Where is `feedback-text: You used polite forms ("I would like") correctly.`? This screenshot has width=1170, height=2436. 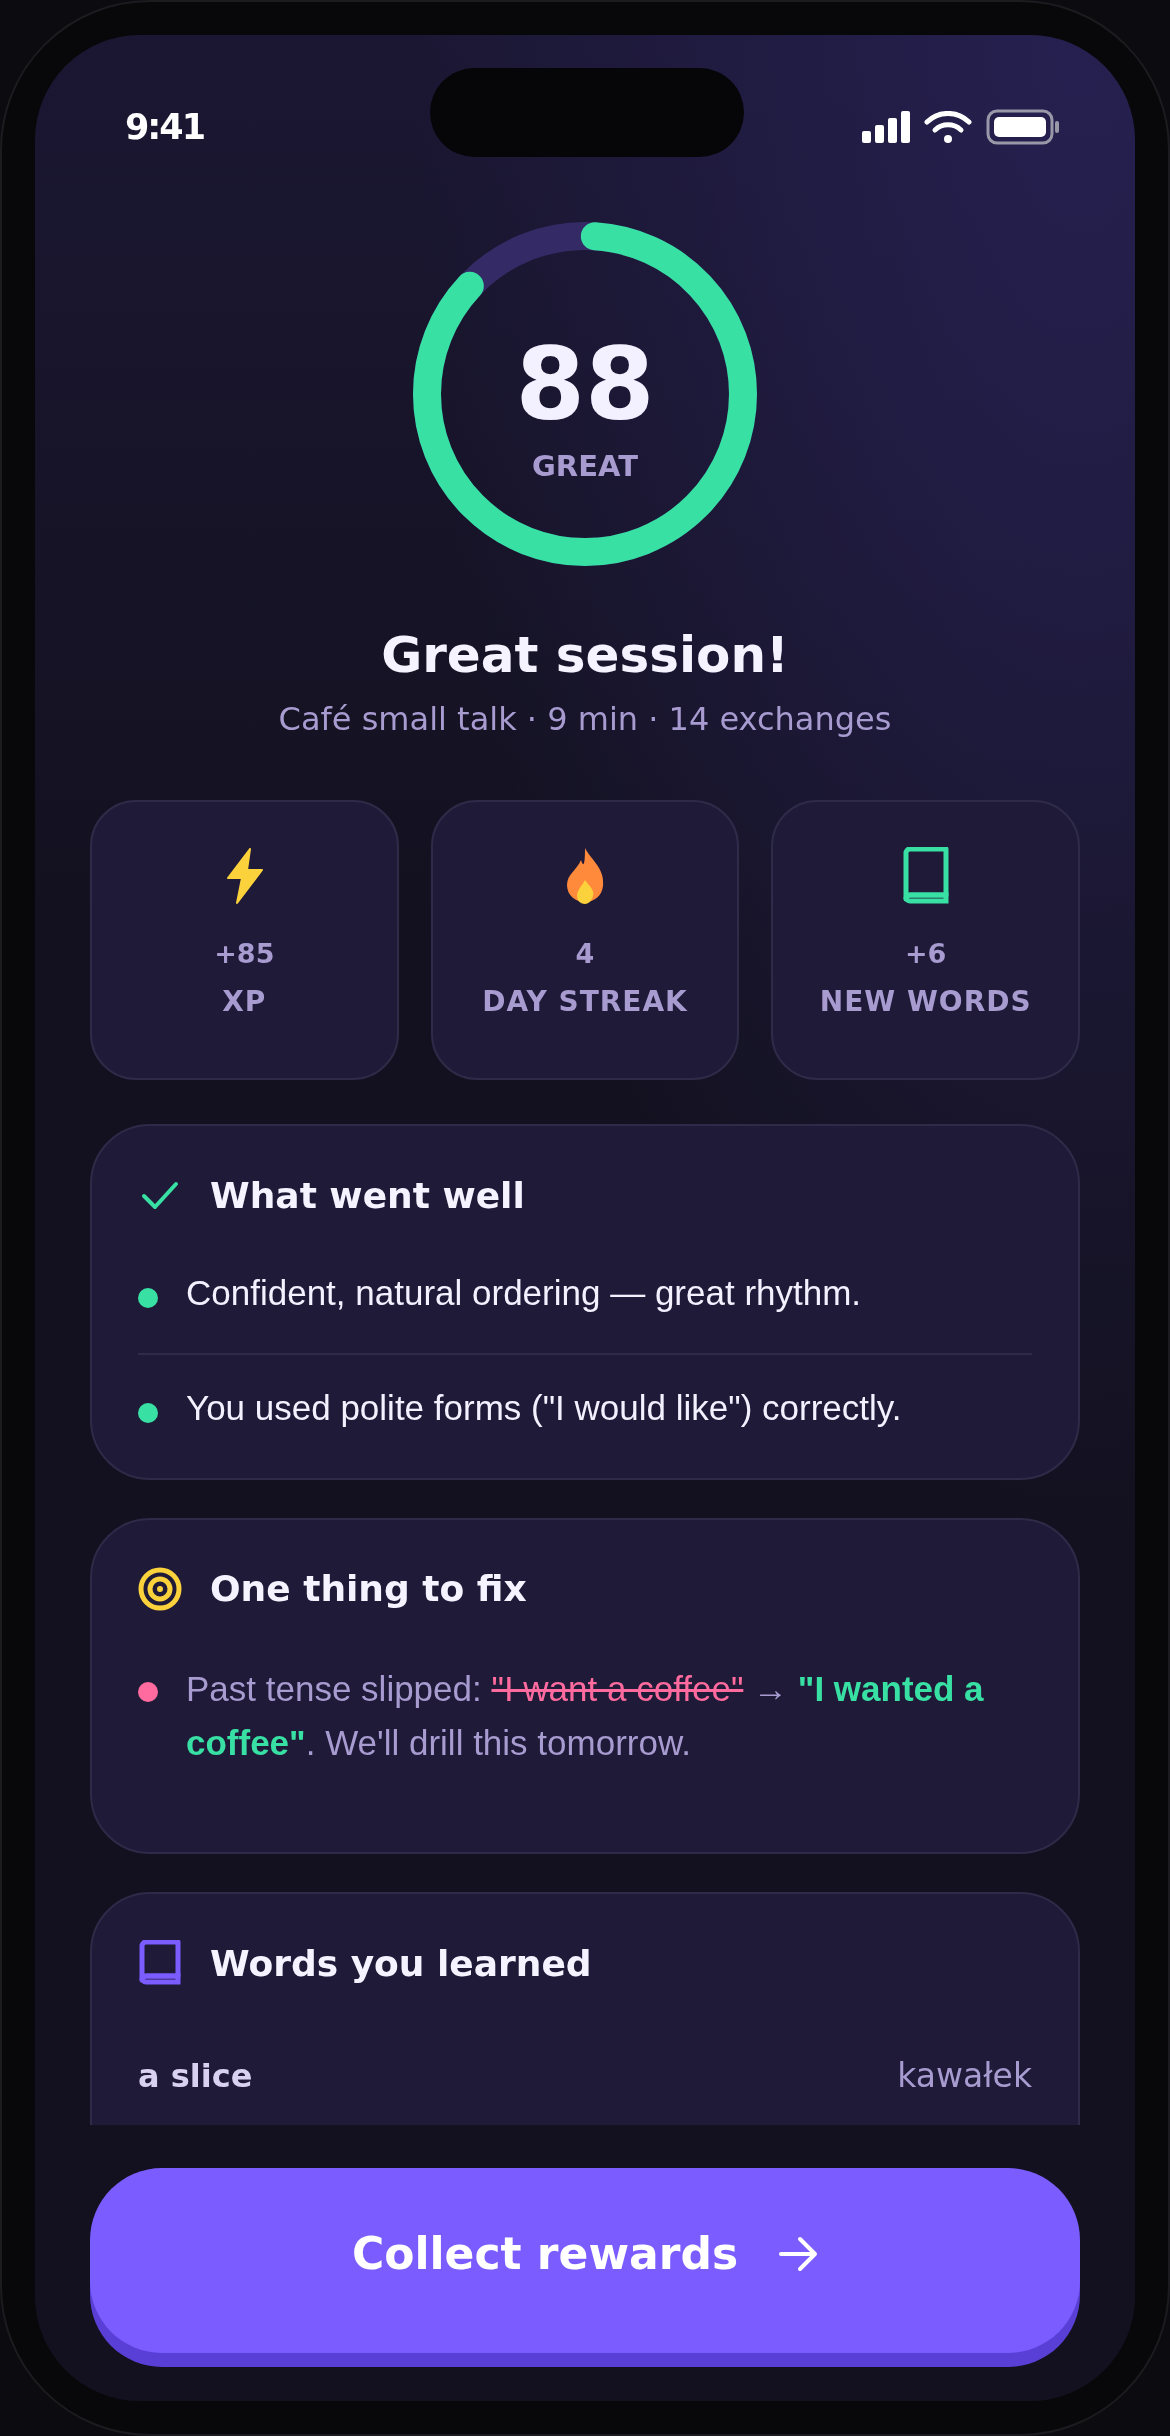
feedback-text: You used polite forms ("I would like") correctly. is located at coordinates (544, 1407).